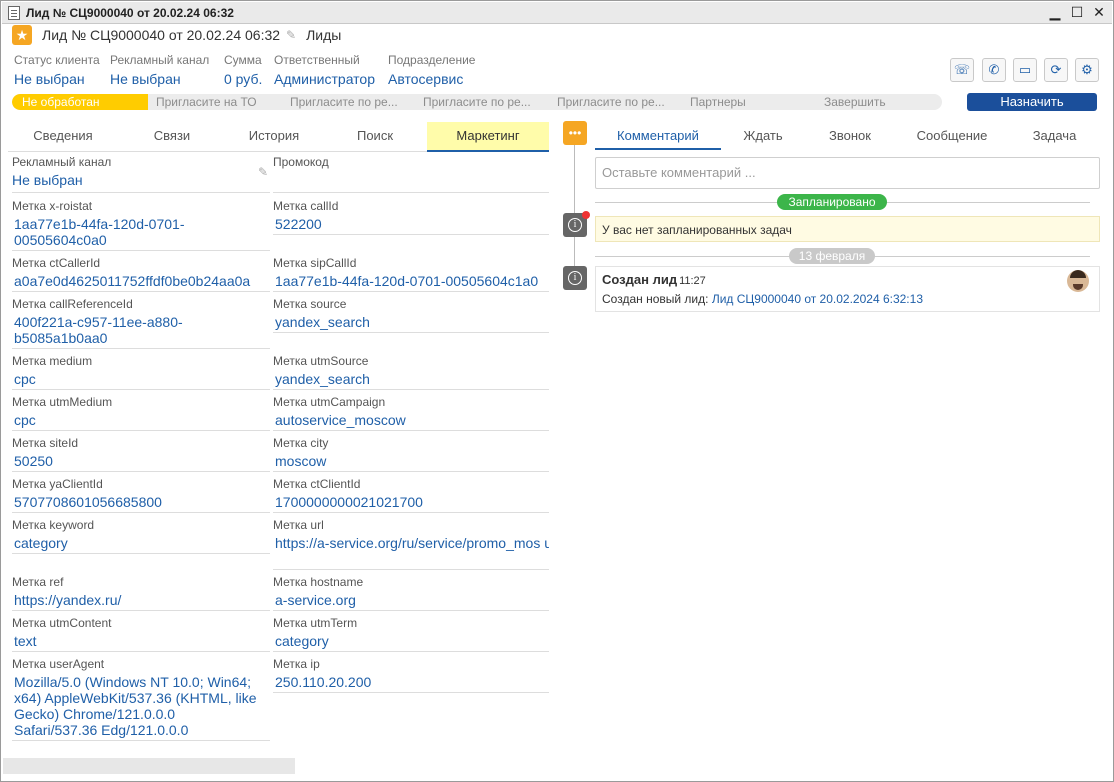 The height and width of the screenshot is (782, 1114). Describe the element at coordinates (324, 35) in the screenshot. I see `lead-category: Лиды` at that location.